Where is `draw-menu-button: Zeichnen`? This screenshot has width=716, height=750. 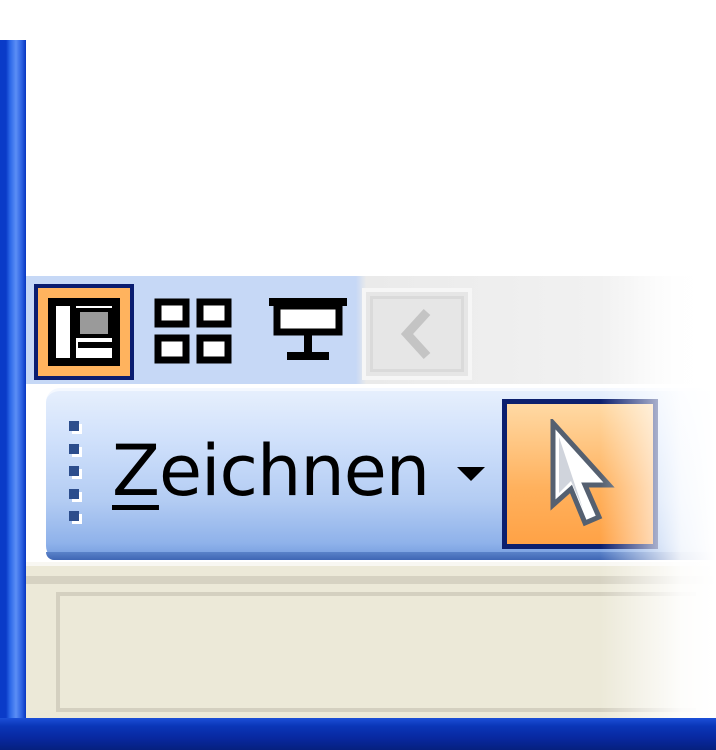
draw-menu-button: Zeichnen is located at coordinates (299, 471).